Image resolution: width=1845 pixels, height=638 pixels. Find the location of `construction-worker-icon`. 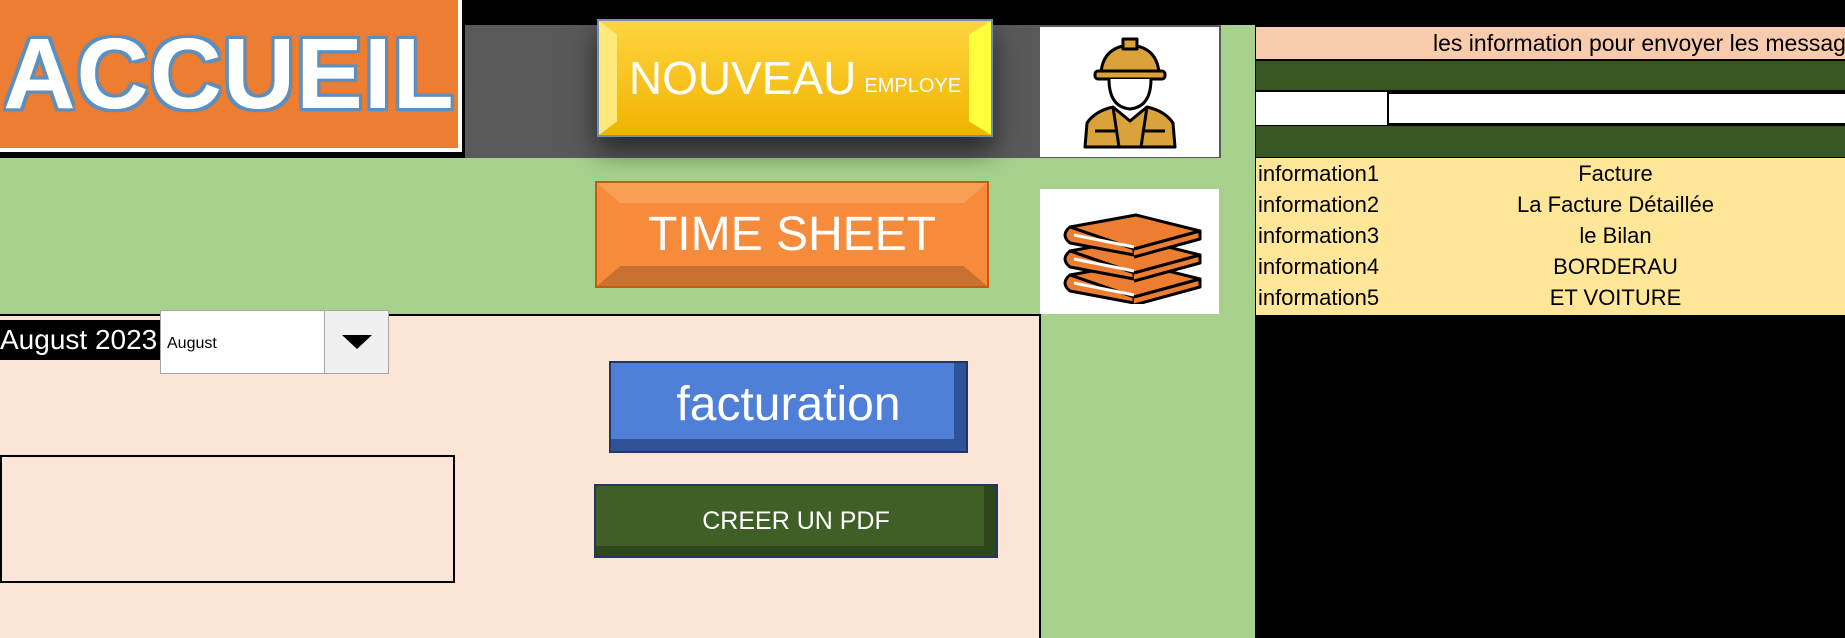

construction-worker-icon is located at coordinates (1129, 92).